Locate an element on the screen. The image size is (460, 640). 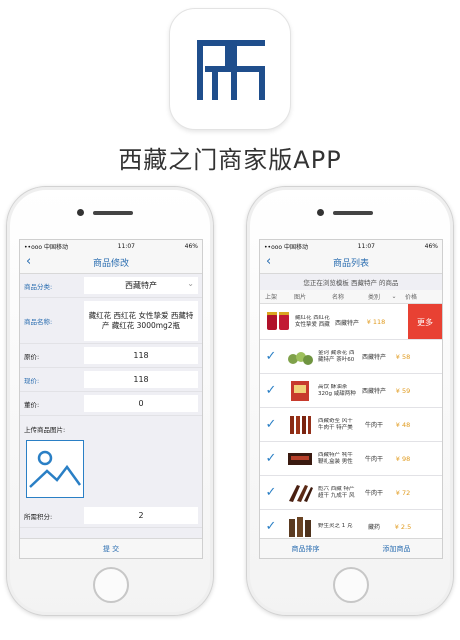
list-item: ✓ 彪六 西藏 特产超干 九成干 风 牛肉干 ¥ 72 is located at coordinates (351, 493).